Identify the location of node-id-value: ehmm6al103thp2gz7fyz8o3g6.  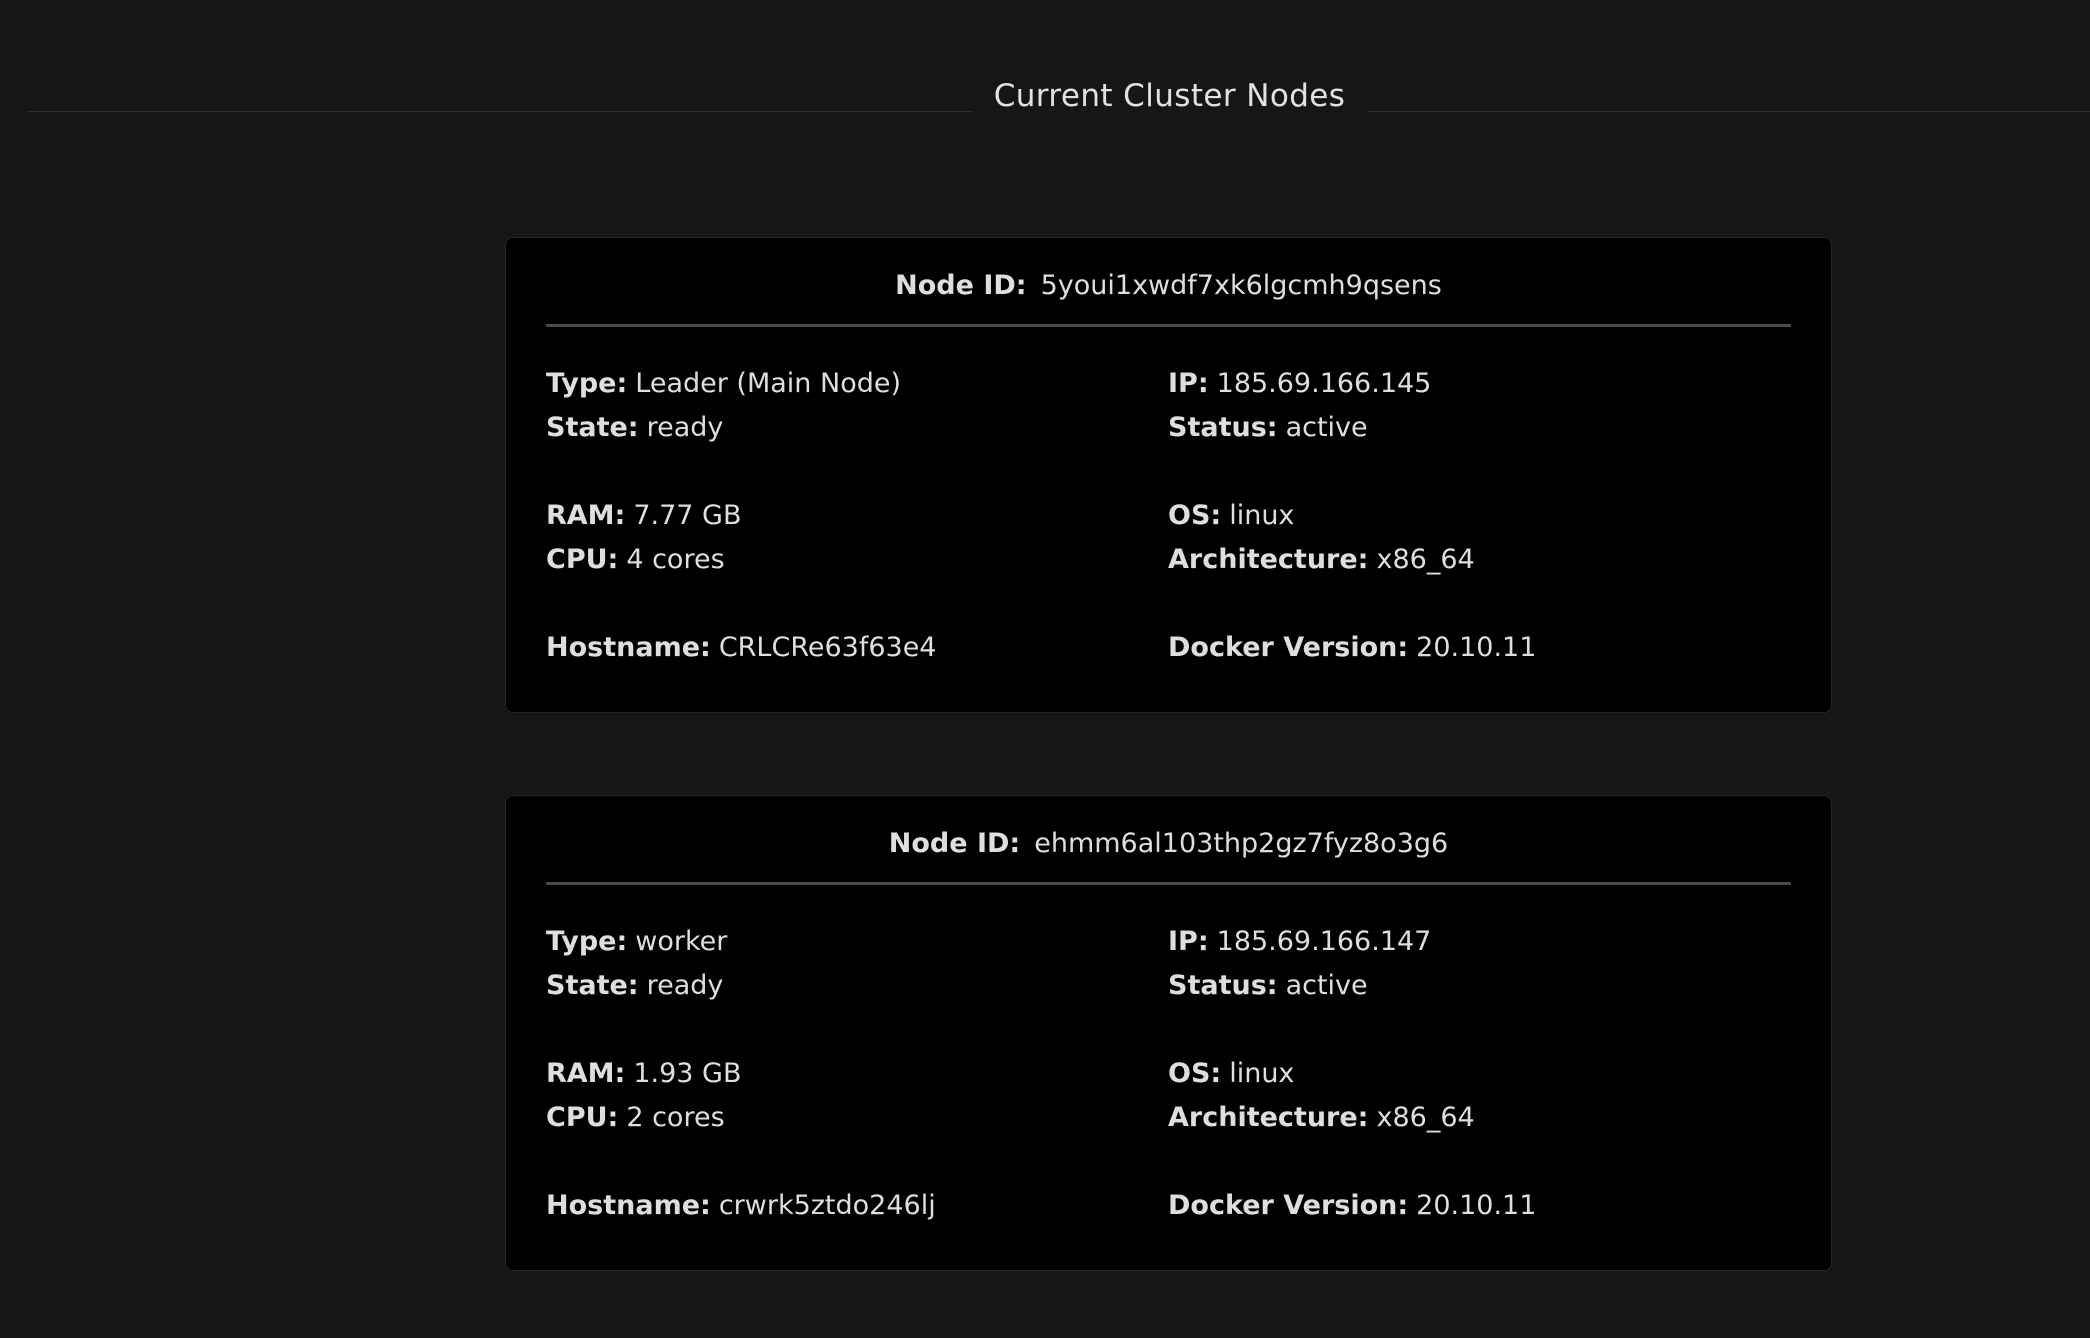
(1241, 843).